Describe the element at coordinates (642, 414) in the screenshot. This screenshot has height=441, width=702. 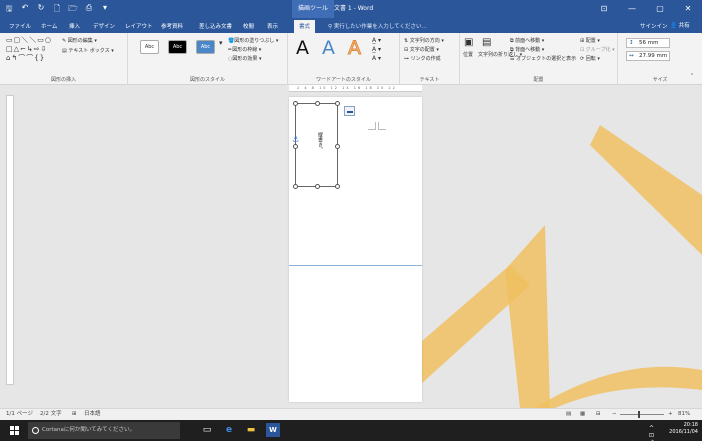
I see `zoom-slider` at that location.